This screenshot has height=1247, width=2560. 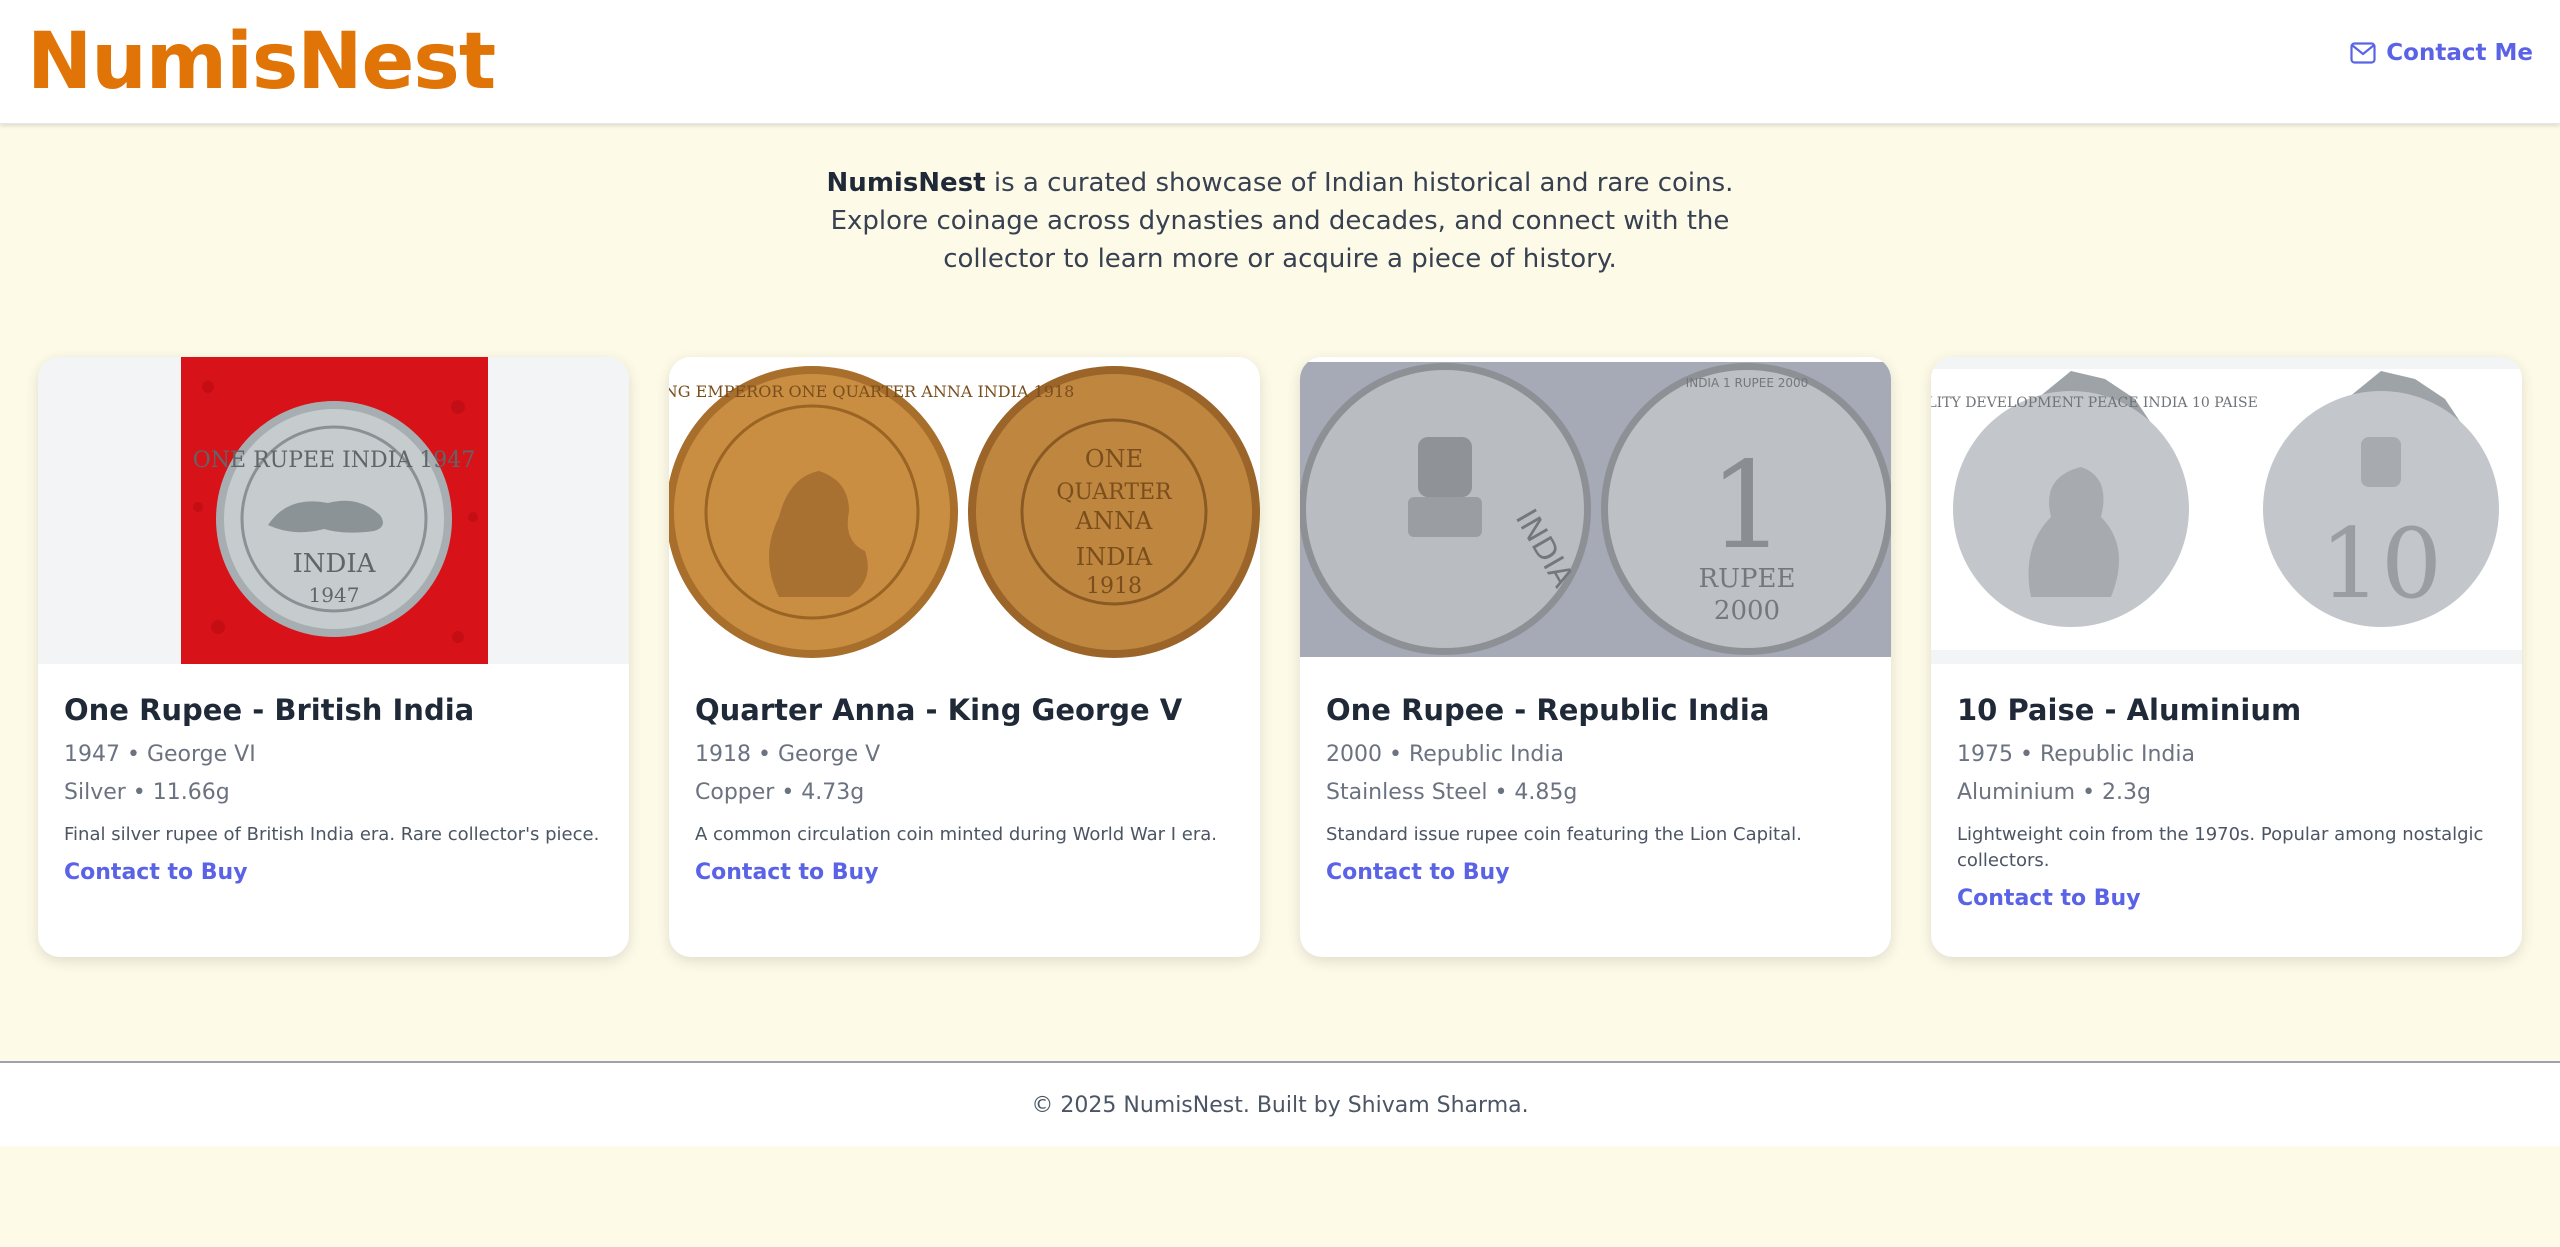 I want to click on svg-text: RUPEE, so click(x=1747, y=579).